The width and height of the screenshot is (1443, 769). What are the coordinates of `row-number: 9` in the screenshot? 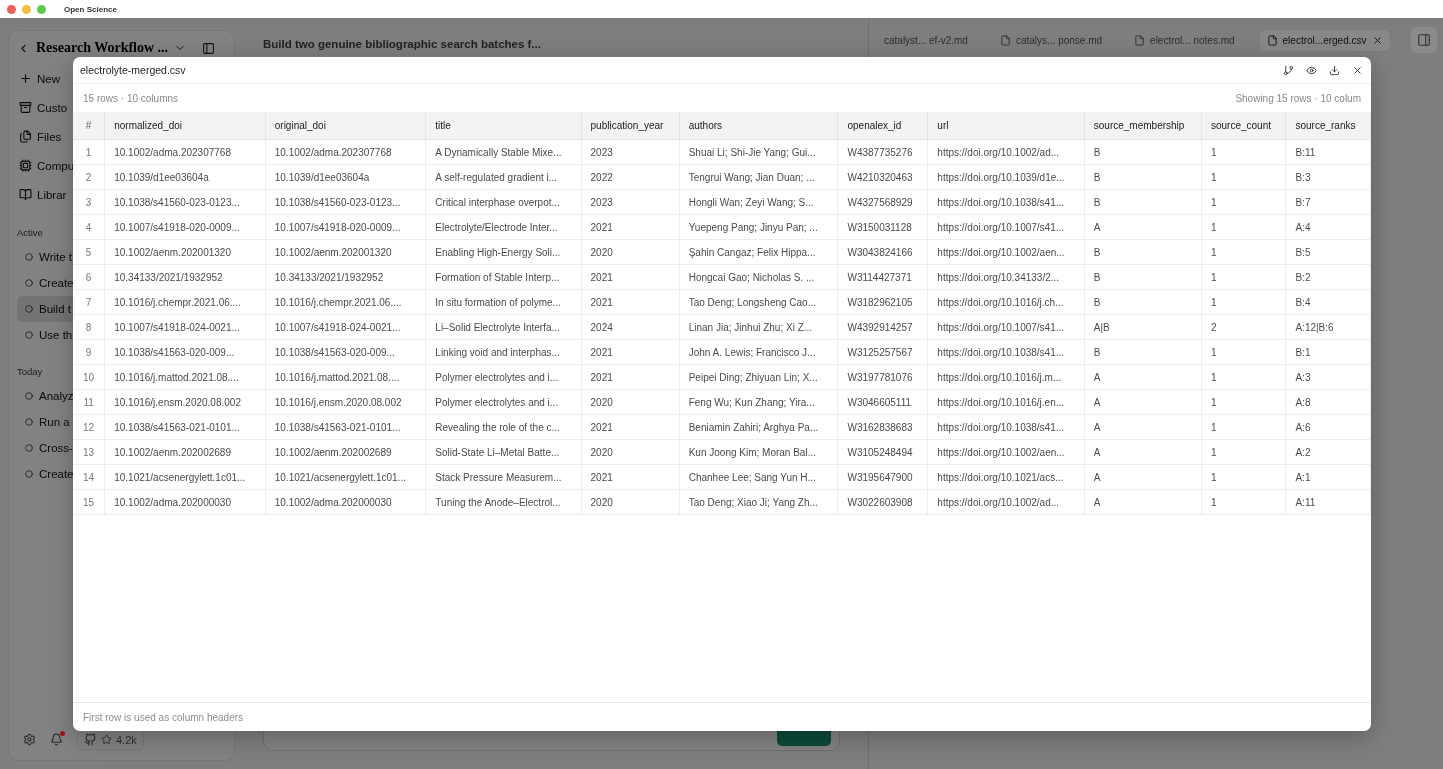 It's located at (89, 352).